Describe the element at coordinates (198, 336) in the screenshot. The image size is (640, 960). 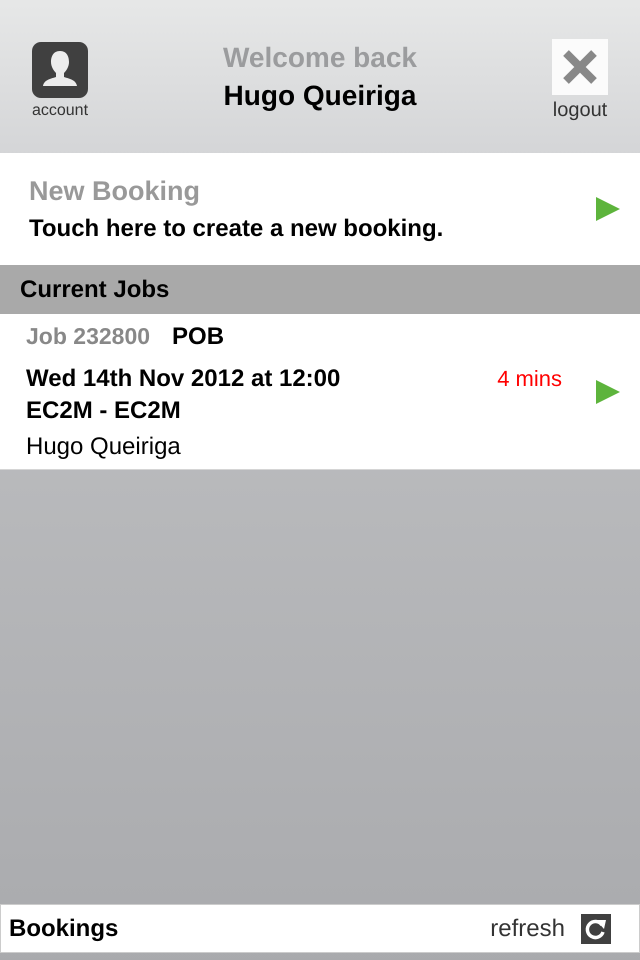
I see `job-status: POB` at that location.